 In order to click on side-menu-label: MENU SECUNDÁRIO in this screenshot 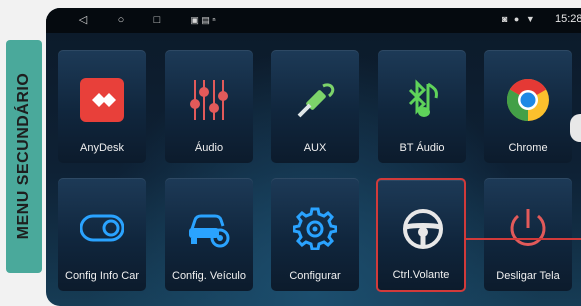, I will do `click(24, 156)`.